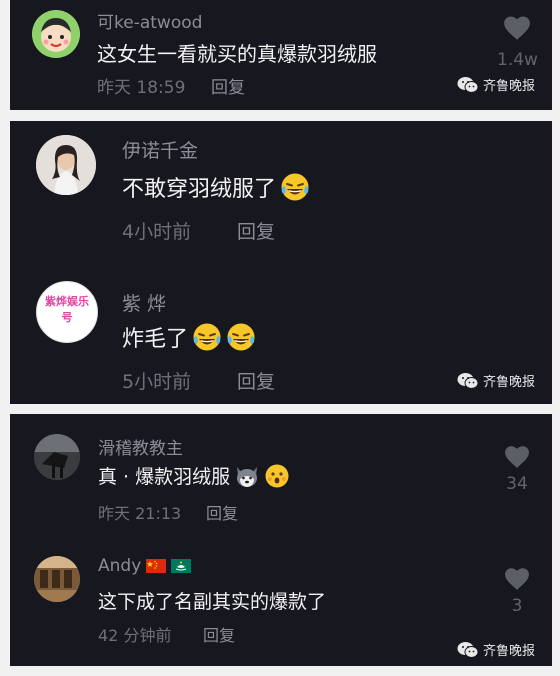  I want to click on username-label: Andy, so click(120, 566).